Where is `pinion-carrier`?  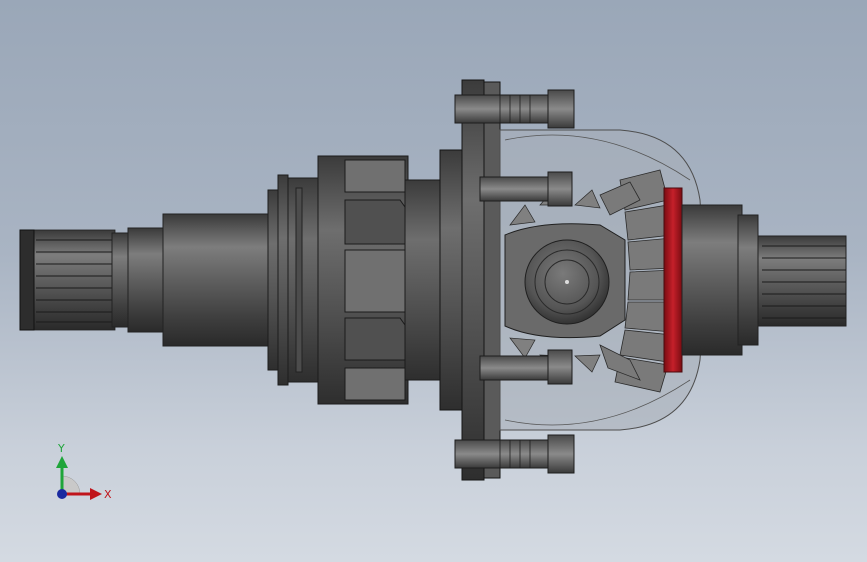
pinion-carrier is located at coordinates (565, 281).